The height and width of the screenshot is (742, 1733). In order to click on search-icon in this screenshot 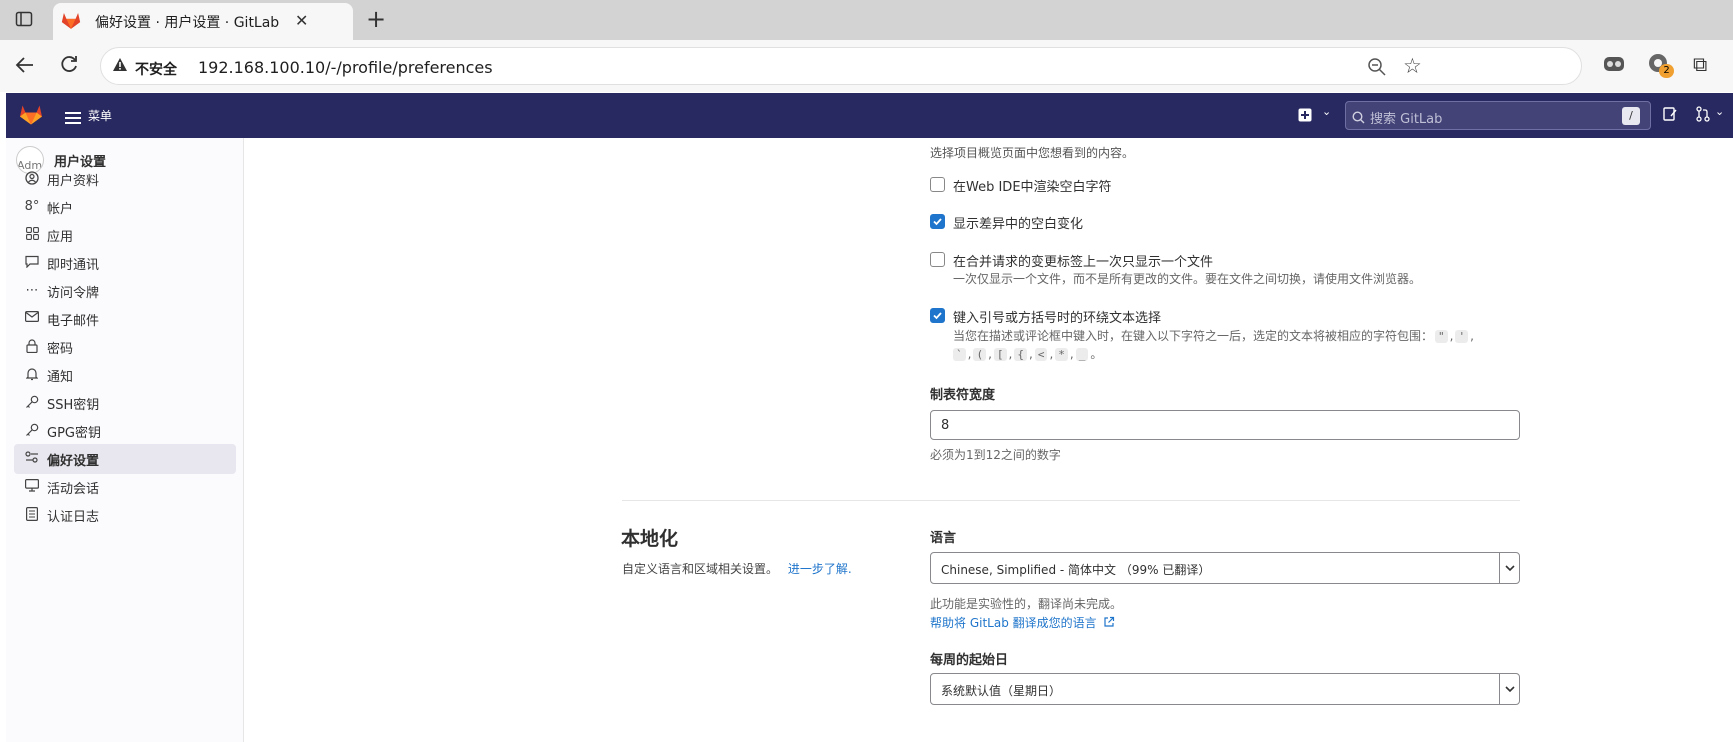, I will do `click(1358, 118)`.